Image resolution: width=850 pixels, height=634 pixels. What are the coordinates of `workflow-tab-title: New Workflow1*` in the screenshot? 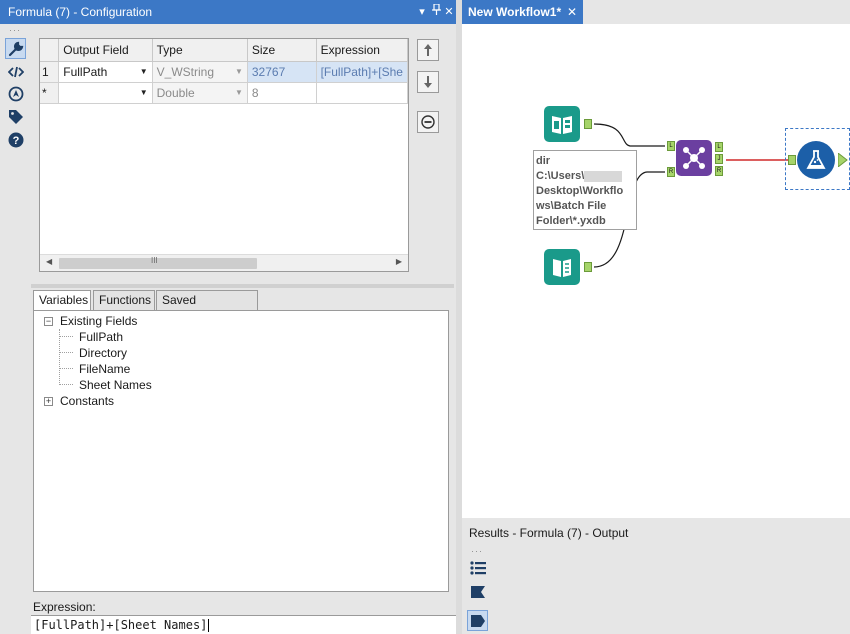 It's located at (515, 12).